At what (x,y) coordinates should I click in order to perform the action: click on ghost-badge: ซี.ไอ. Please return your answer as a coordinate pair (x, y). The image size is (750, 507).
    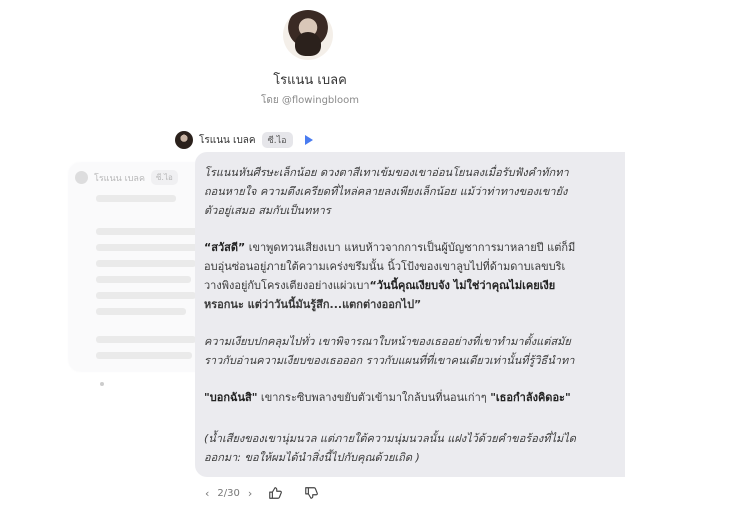
    Looking at the image, I should click on (164, 177).